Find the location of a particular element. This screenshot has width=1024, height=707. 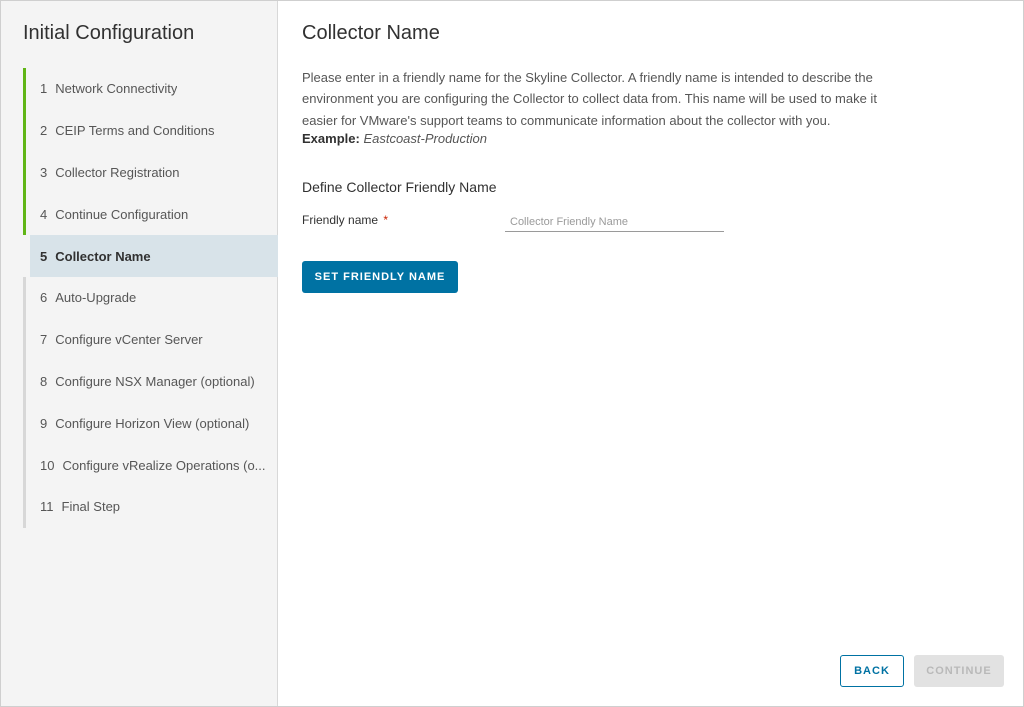

step-number: 11 is located at coordinates (47, 507).